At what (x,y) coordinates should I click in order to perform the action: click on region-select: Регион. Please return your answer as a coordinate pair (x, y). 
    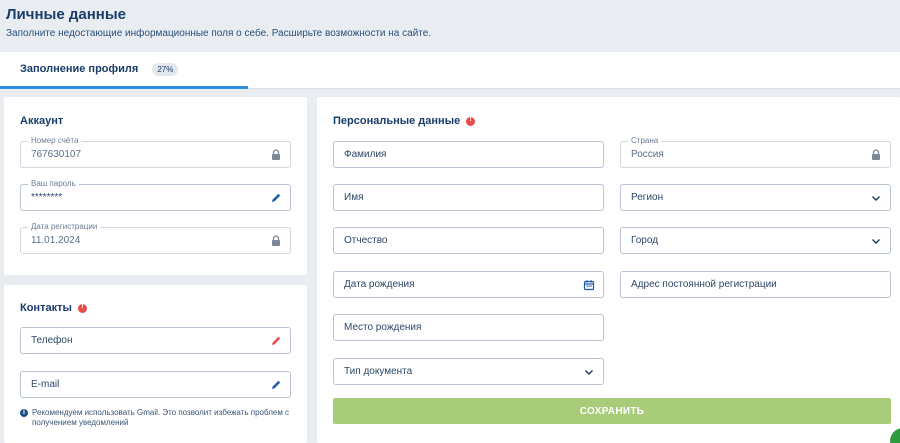
    Looking at the image, I should click on (755, 197).